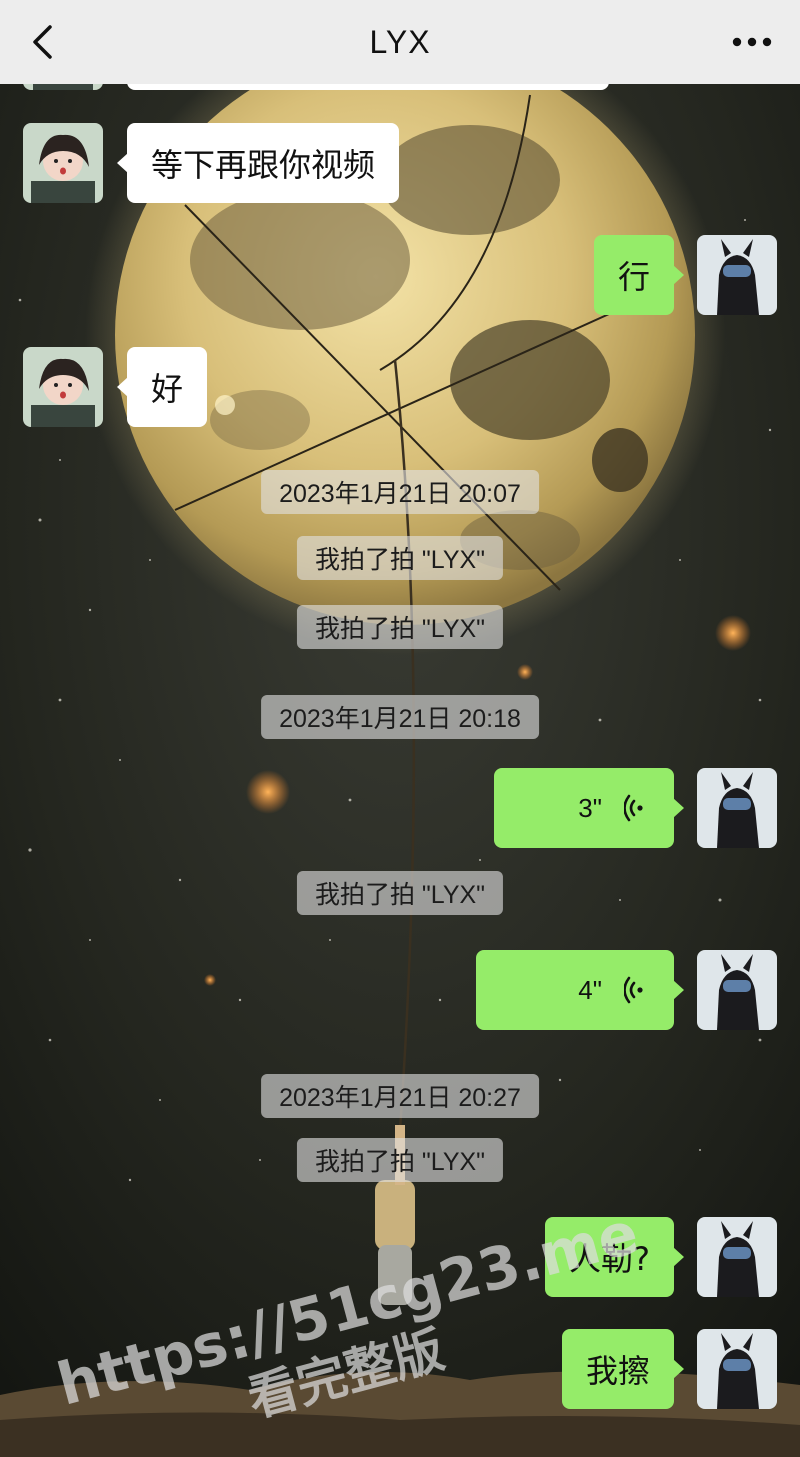  Describe the element at coordinates (400, 717) in the screenshot. I see `timestamp: 2023年1月21日 20:18` at that location.